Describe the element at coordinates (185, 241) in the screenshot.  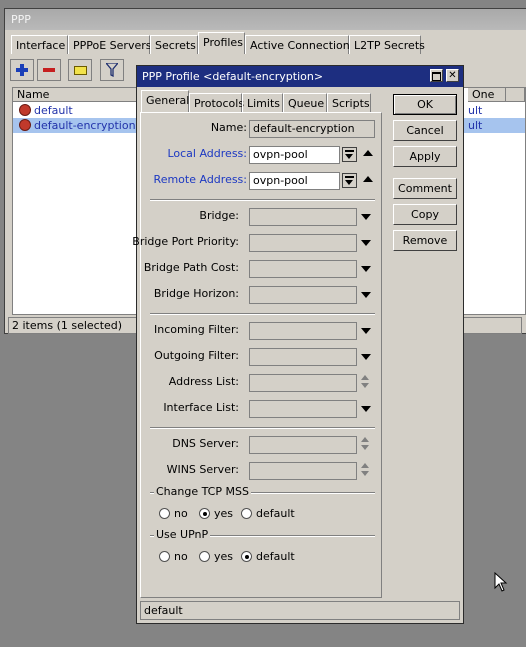
I see `bridge-port-priority-label: Bridge Port Priority:` at that location.